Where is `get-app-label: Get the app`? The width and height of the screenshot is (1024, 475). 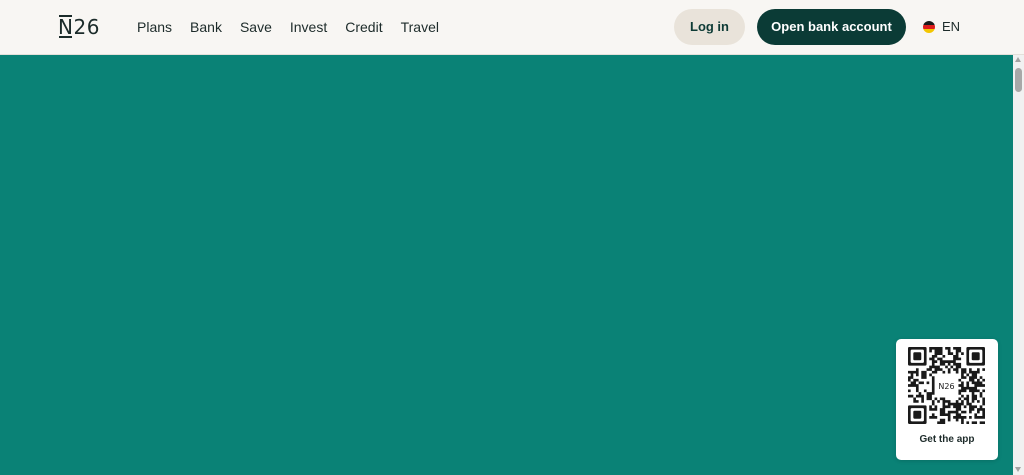
get-app-label: Get the app is located at coordinates (947, 439).